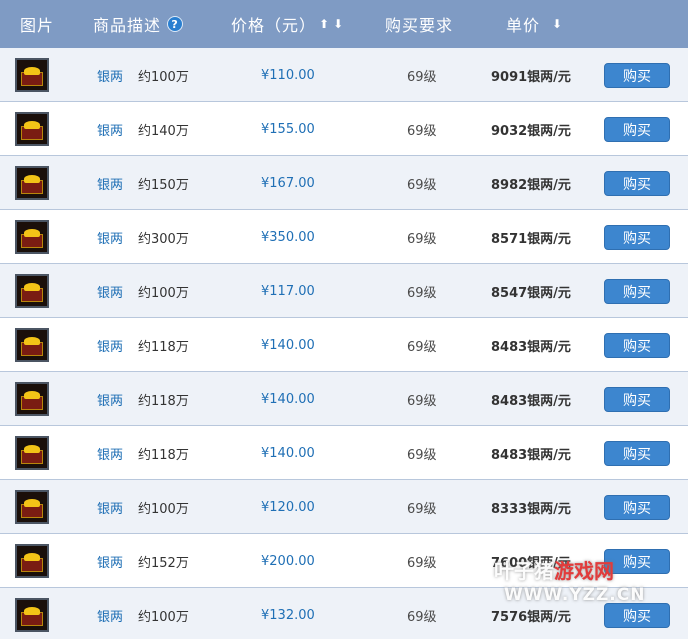  Describe the element at coordinates (344, 613) in the screenshot. I see `table-row: 银两 约100万 ¥132.00 69级 7576银两/元 购买` at that location.